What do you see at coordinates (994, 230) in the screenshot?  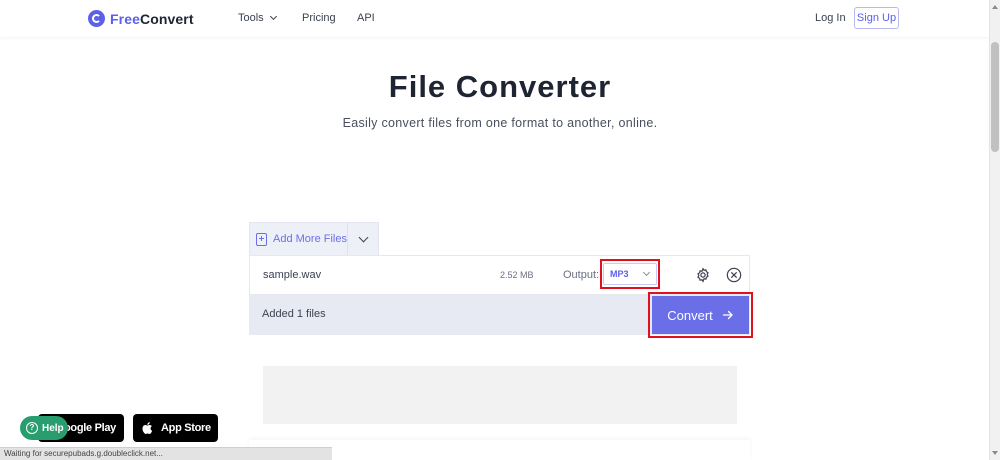 I see `page-scrollbar` at bounding box center [994, 230].